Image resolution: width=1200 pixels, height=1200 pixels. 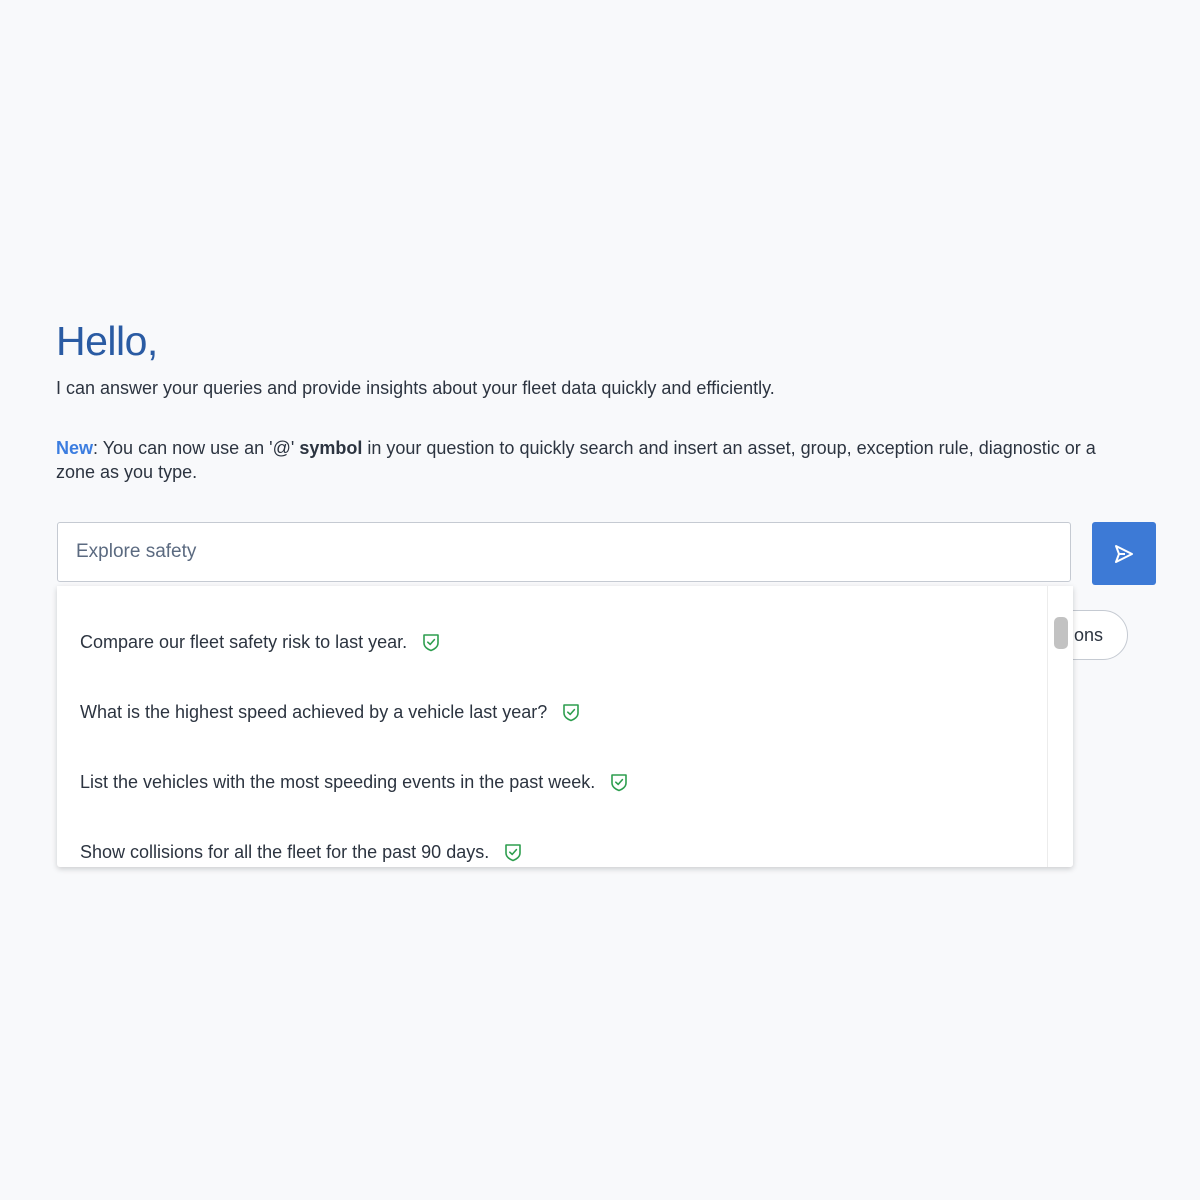 What do you see at coordinates (107, 341) in the screenshot?
I see `greeting-title: Hello,` at bounding box center [107, 341].